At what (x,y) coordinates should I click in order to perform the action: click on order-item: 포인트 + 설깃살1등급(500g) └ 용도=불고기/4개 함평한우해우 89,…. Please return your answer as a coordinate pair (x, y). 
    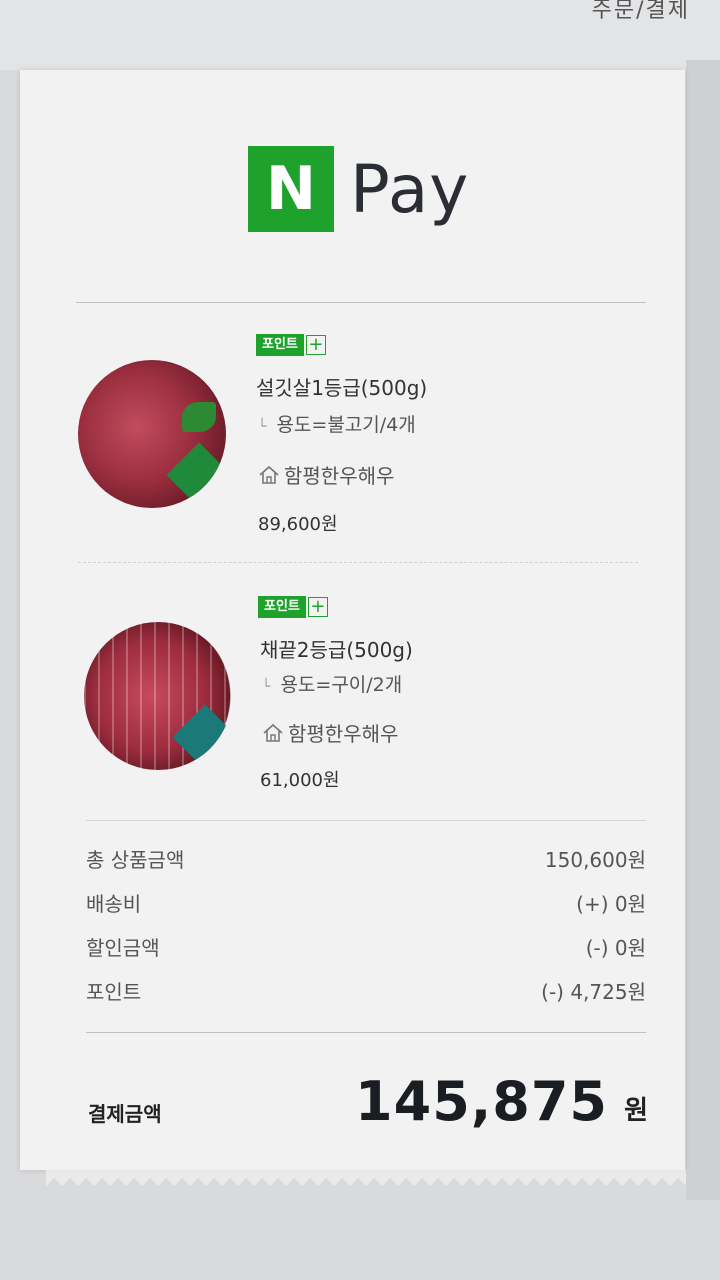
    Looking at the image, I should click on (358, 432).